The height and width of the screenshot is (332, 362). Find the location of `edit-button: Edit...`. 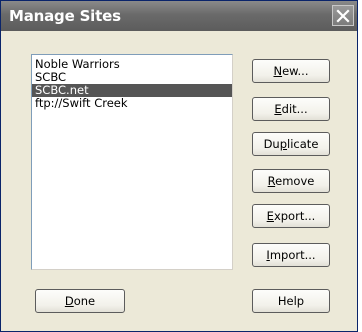

edit-button: Edit... is located at coordinates (291, 109).